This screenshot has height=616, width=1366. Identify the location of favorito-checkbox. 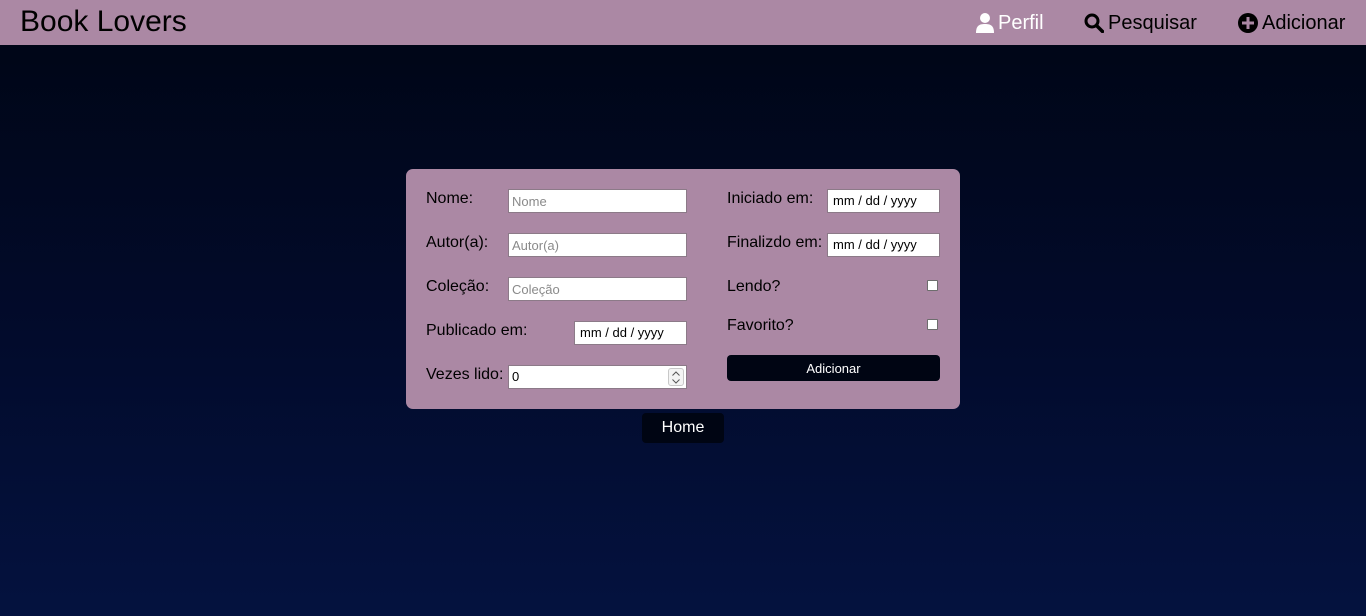
(932, 324).